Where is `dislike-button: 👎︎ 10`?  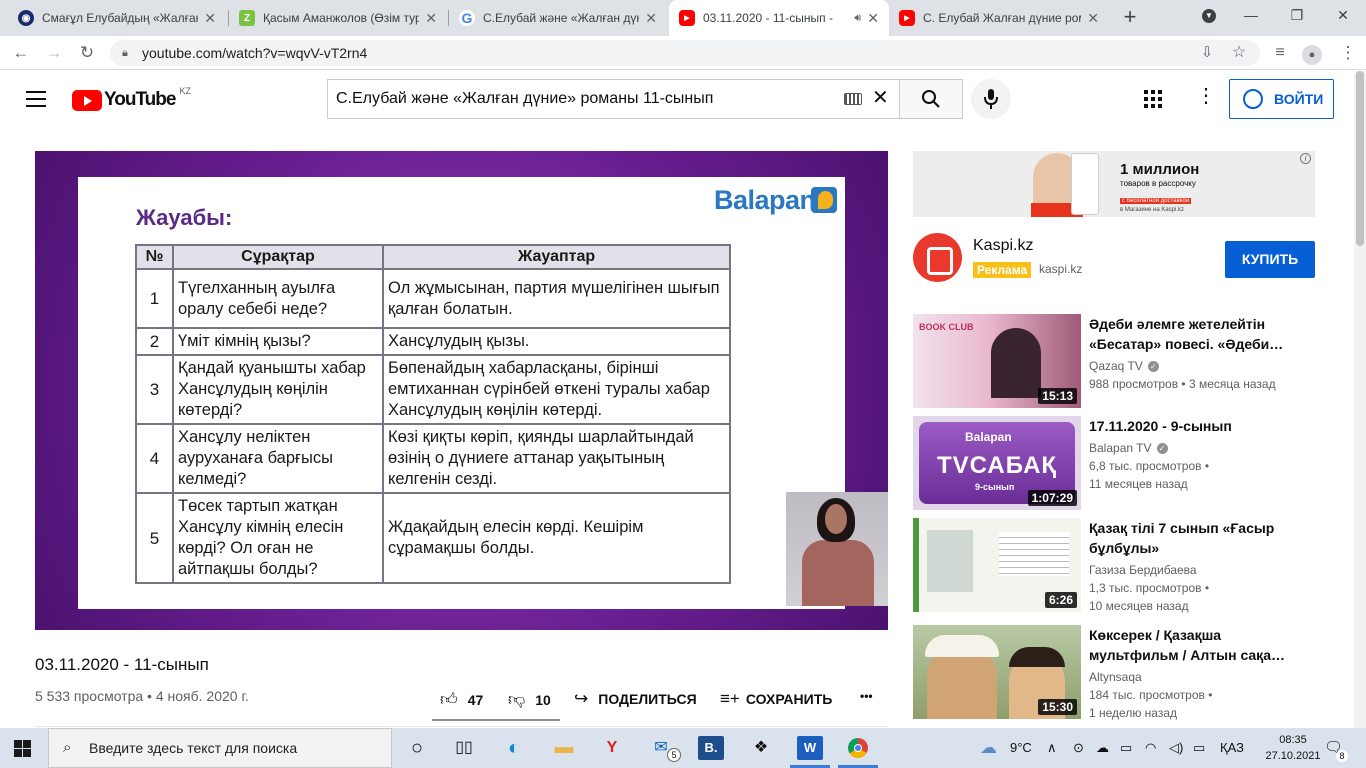 dislike-button: 👎︎ 10 is located at coordinates (529, 699).